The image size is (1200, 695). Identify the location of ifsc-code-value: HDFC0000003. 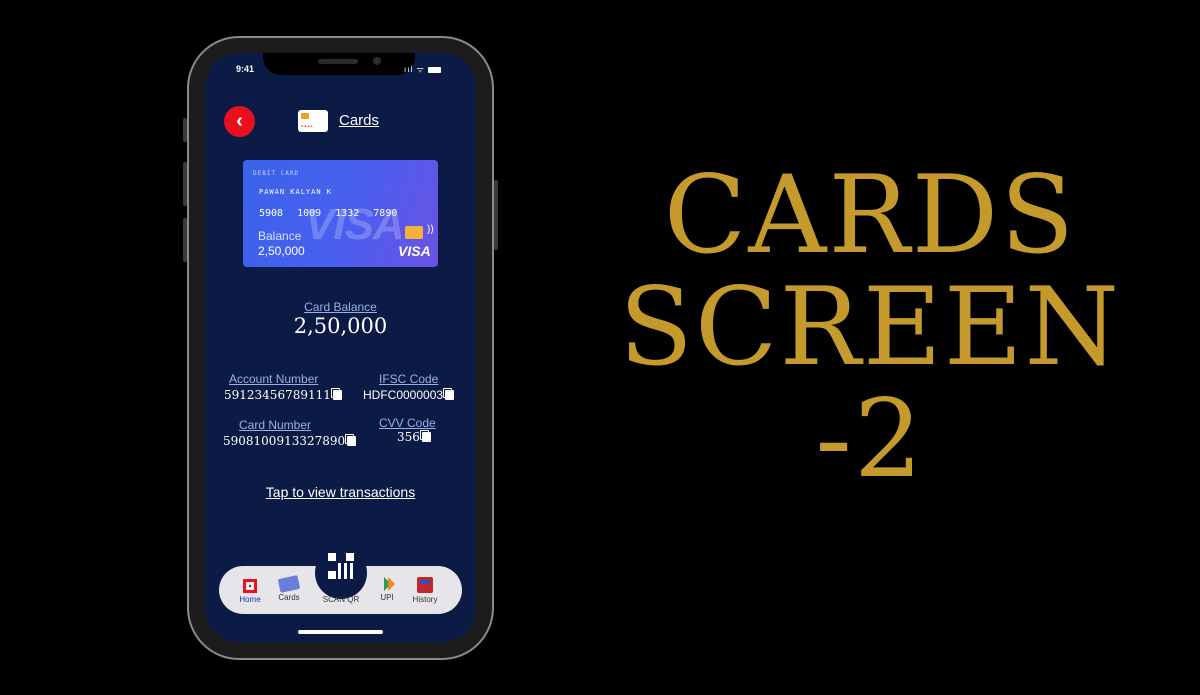
(409, 395).